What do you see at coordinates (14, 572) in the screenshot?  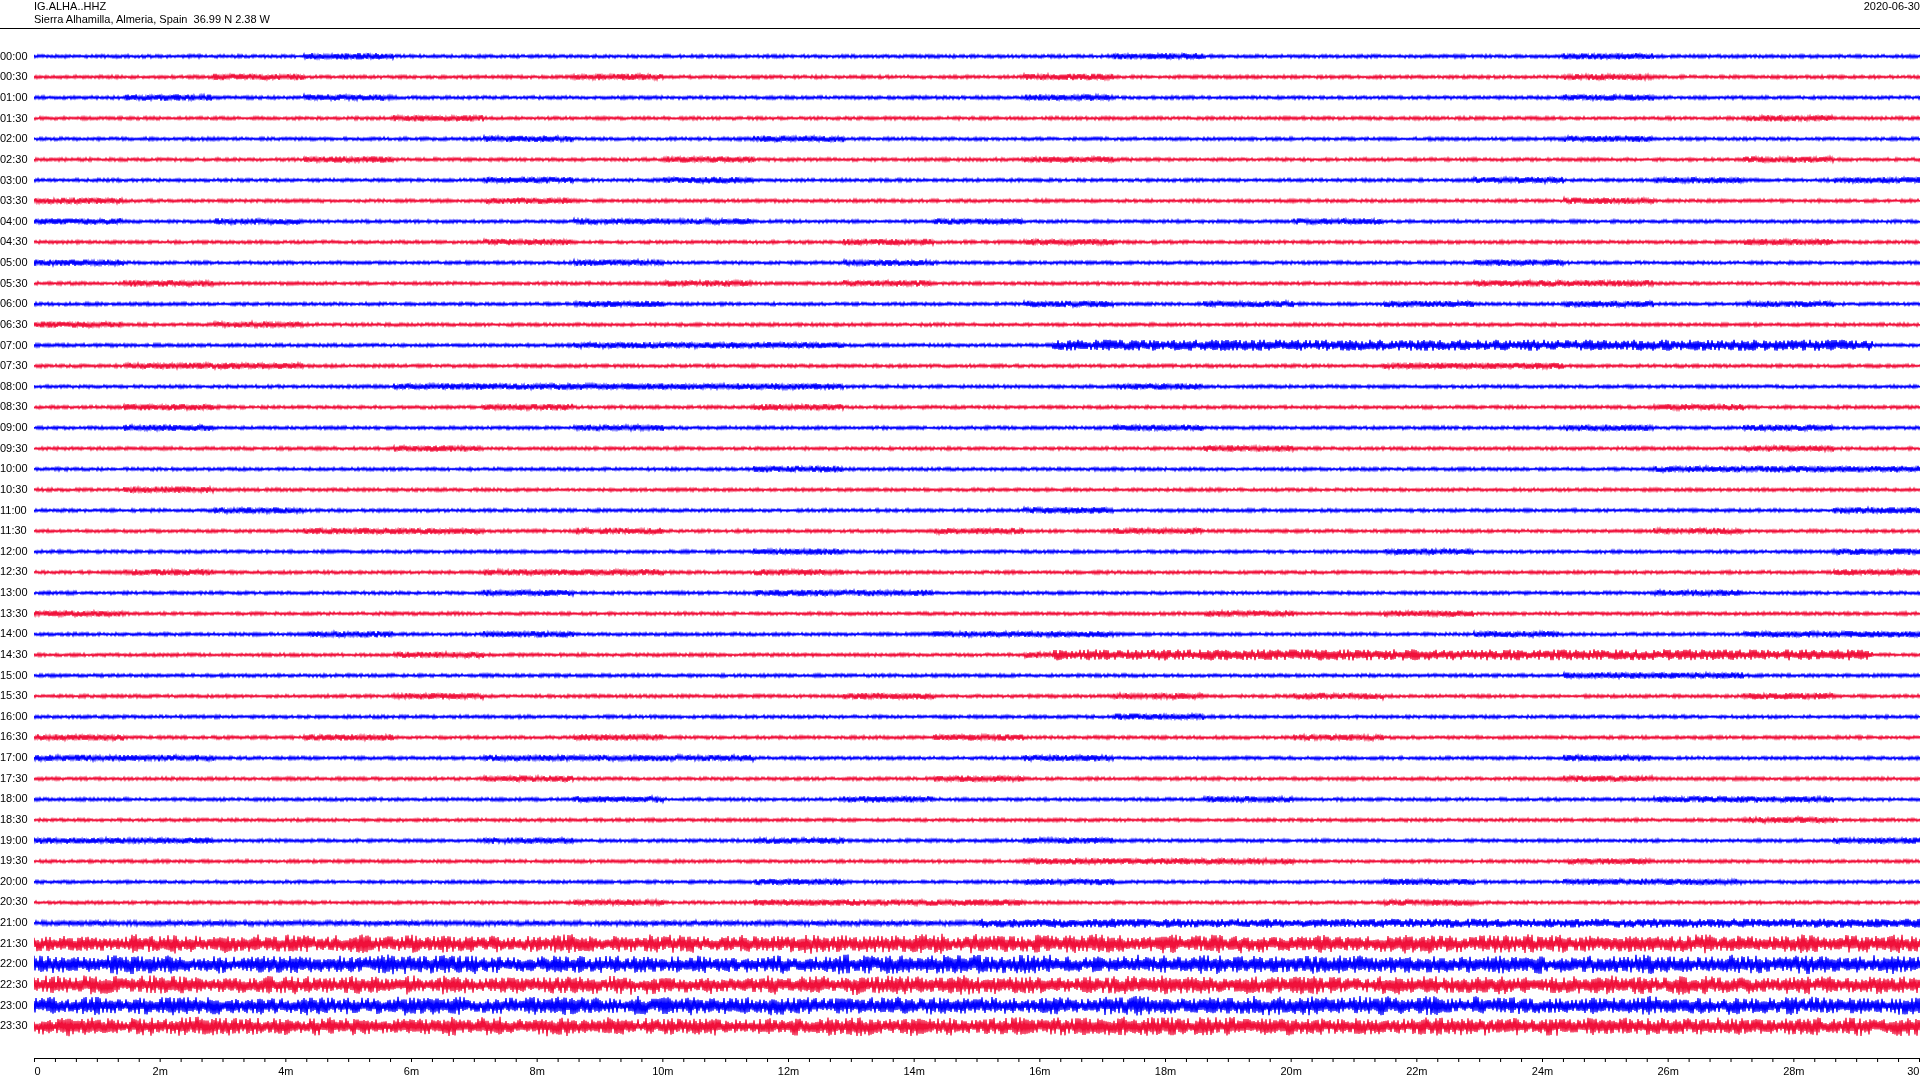 I see `time-label: 12:30` at bounding box center [14, 572].